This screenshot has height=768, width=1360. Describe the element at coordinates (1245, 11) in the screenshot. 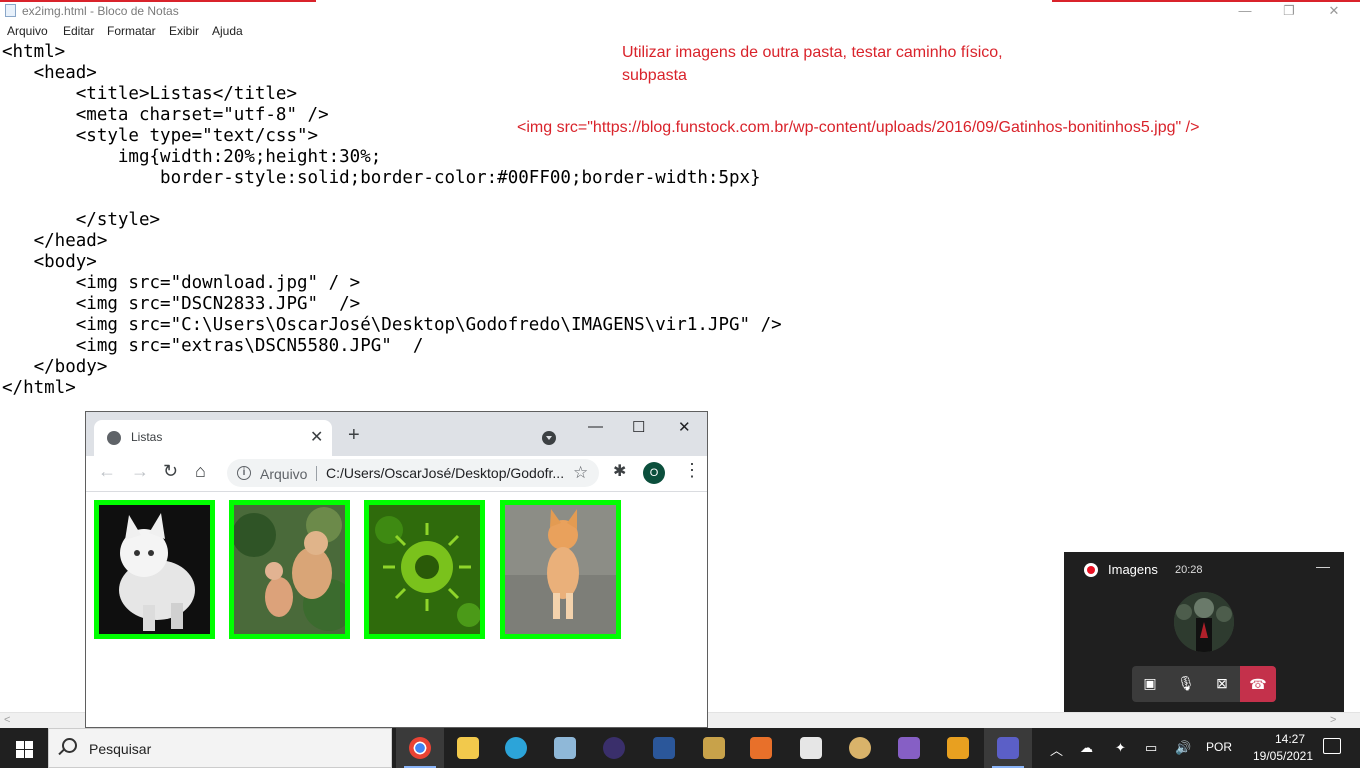

I see `minimize-icon: —` at that location.